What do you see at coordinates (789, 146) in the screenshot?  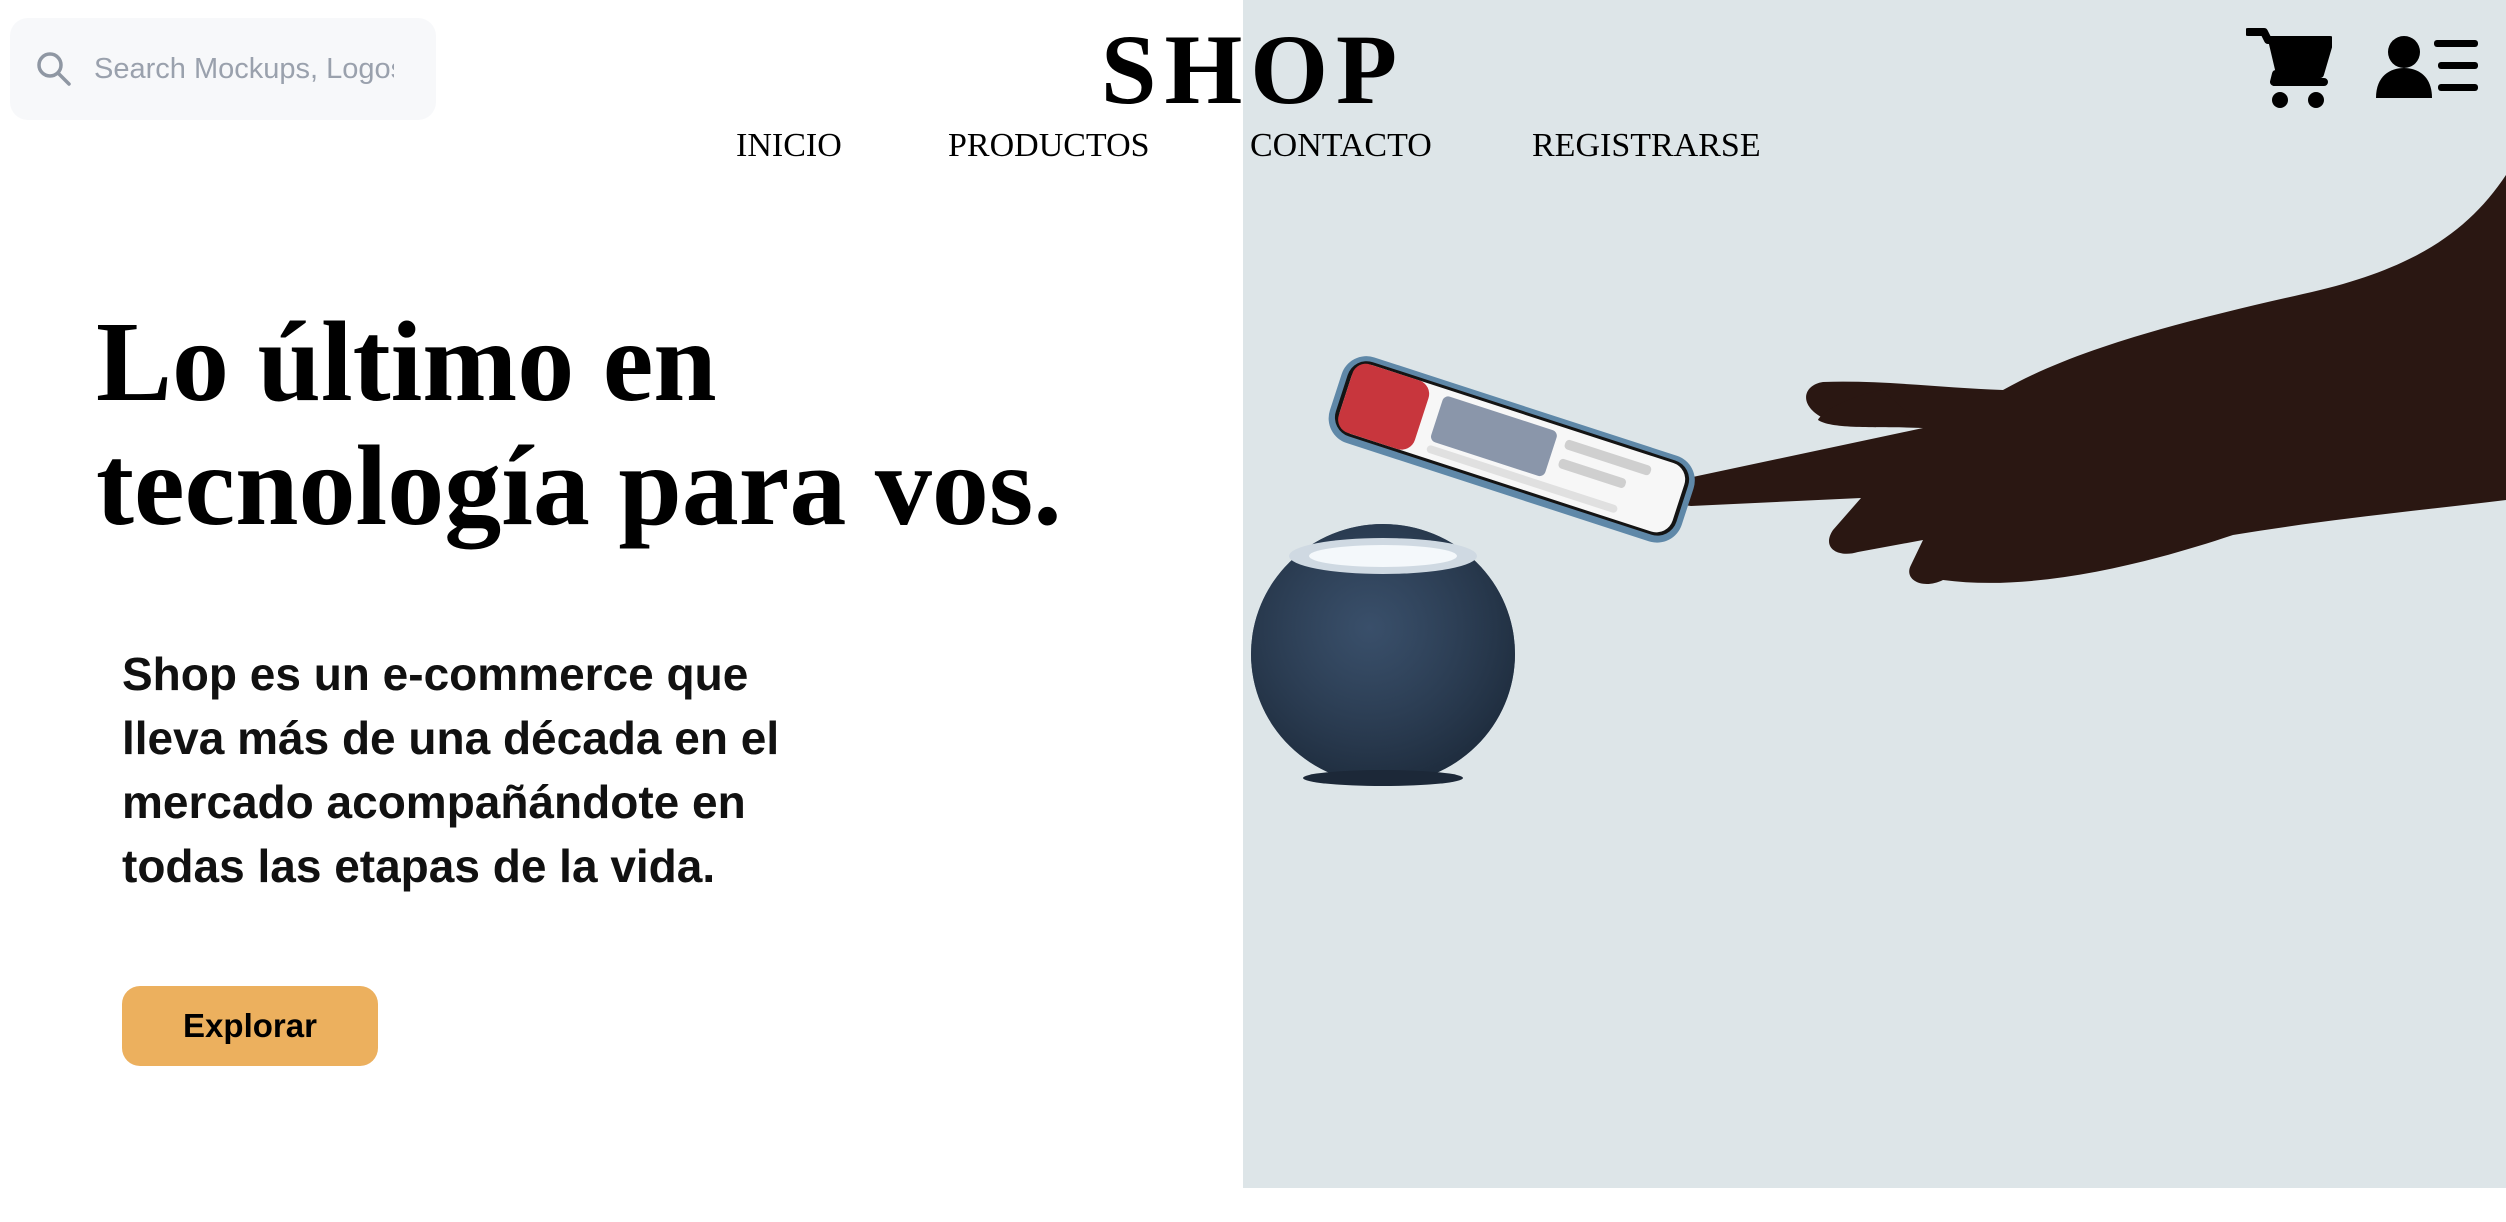 I see `nav-item-inicio: INICIO` at bounding box center [789, 146].